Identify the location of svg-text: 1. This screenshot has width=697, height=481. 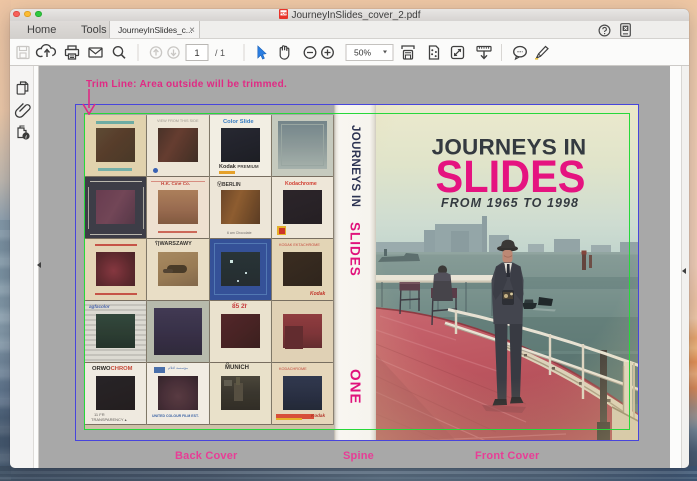
(196, 53).